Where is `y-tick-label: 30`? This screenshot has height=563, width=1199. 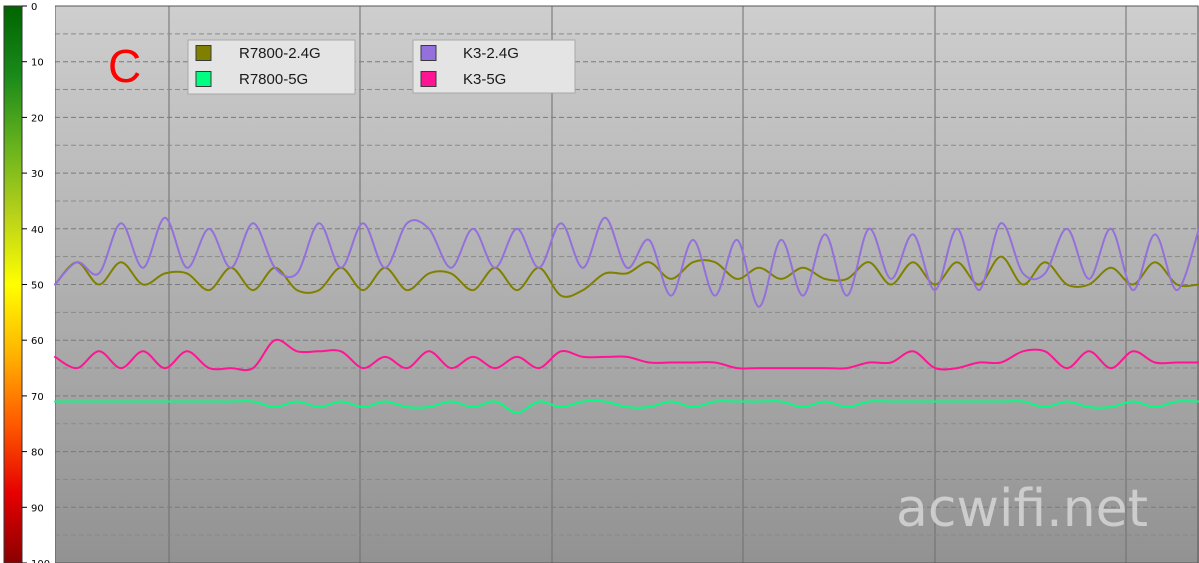
y-tick-label: 30 is located at coordinates (37, 174).